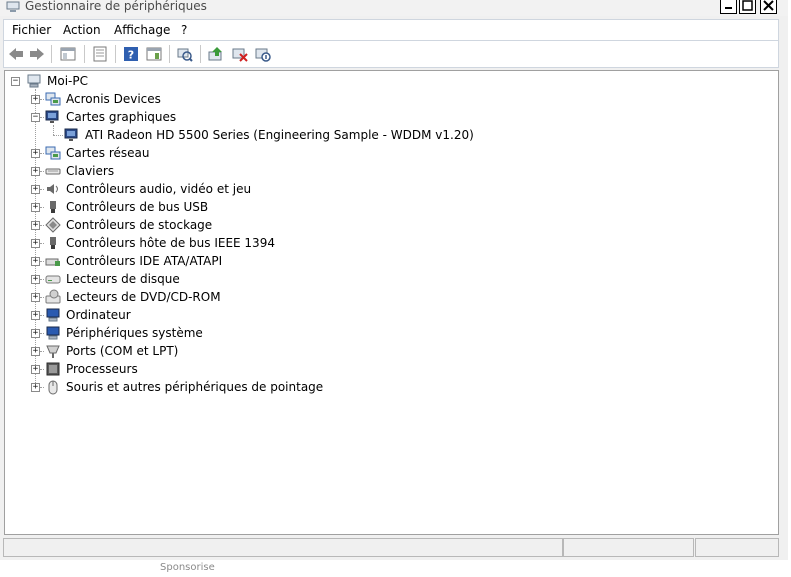 The width and height of the screenshot is (791, 577). I want to click on tree-category-label: Lecteurs de disque, so click(123, 279).